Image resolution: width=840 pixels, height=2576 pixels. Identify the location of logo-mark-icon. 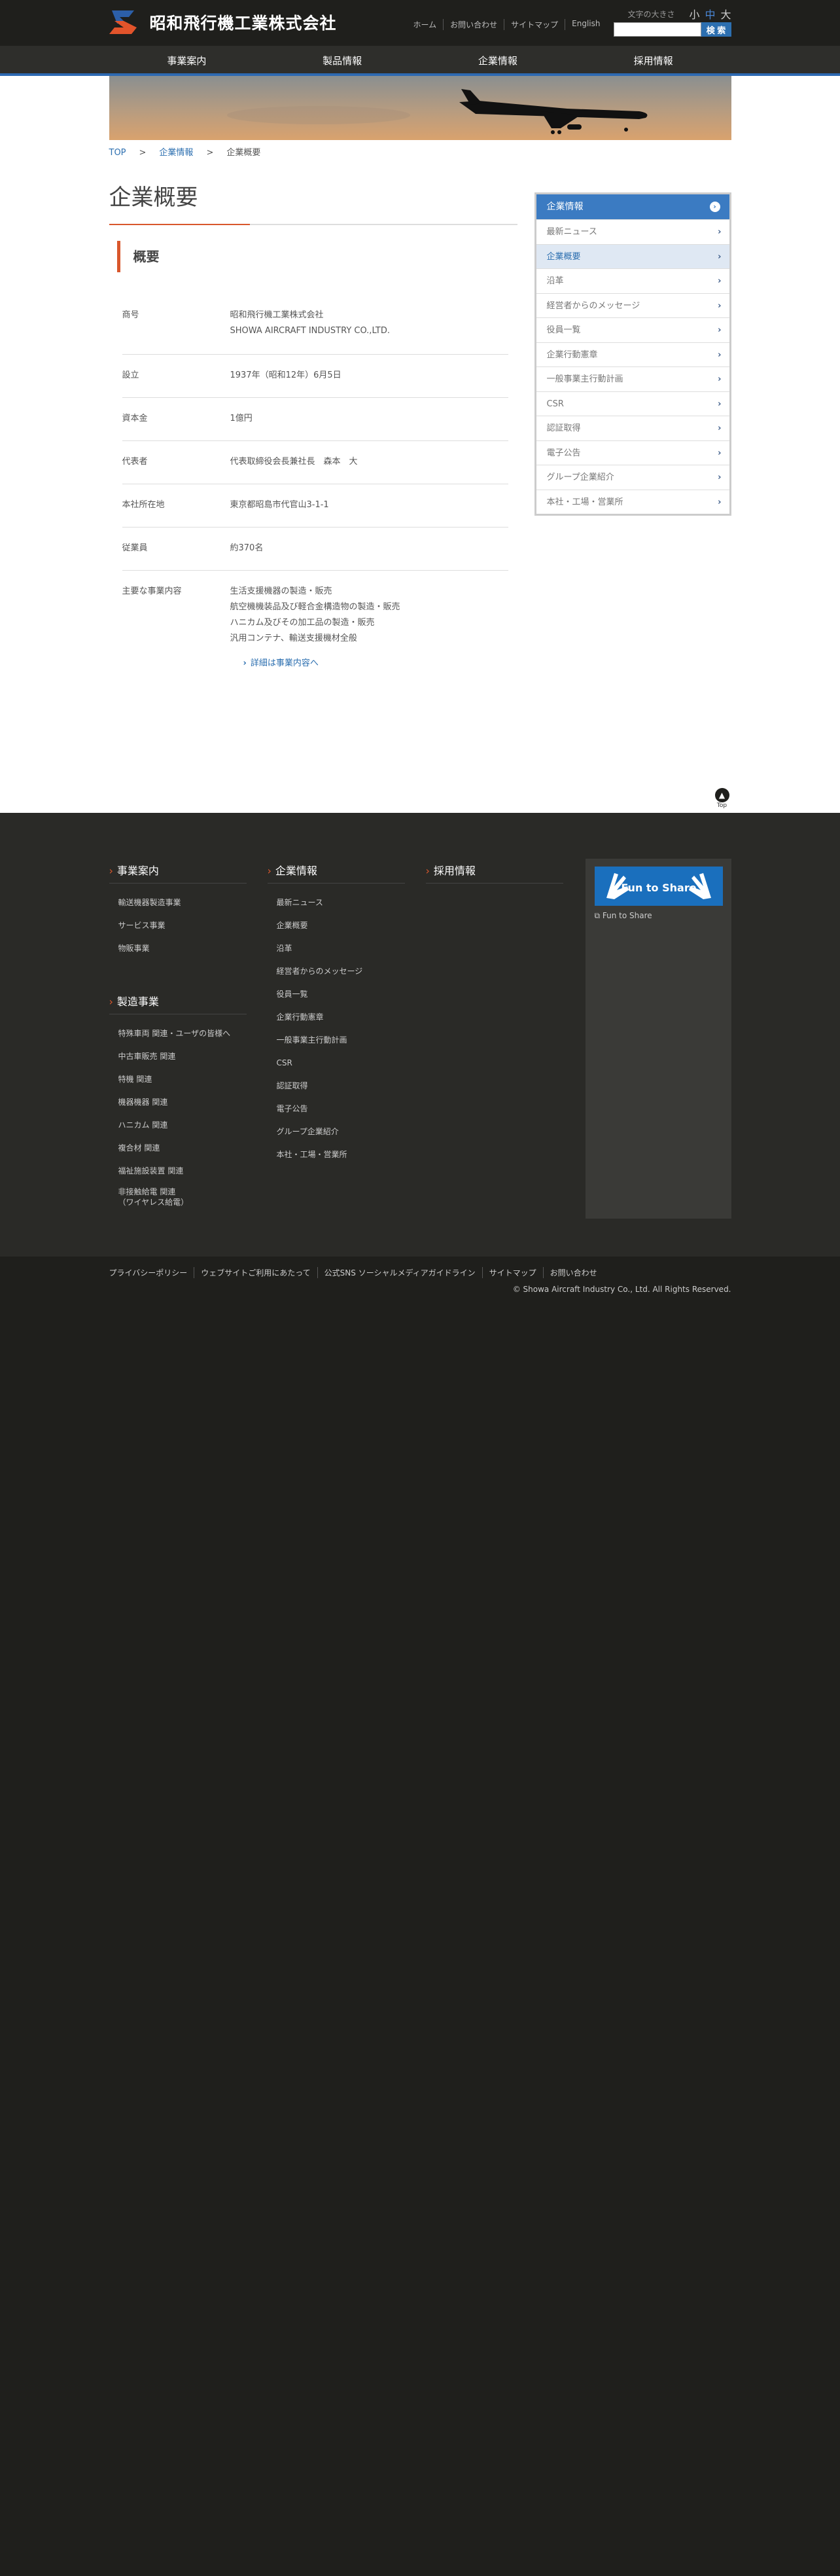
(123, 22).